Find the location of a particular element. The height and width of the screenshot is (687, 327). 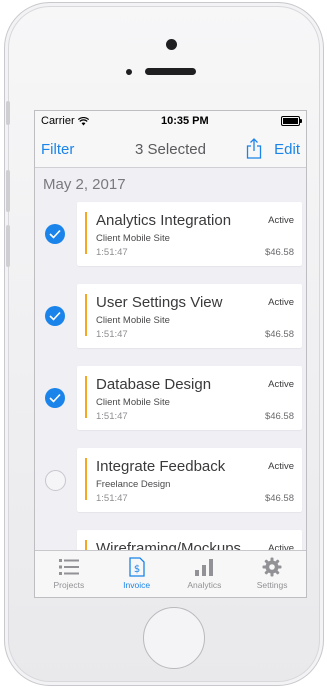

tab-label: Invoice is located at coordinates (137, 585).